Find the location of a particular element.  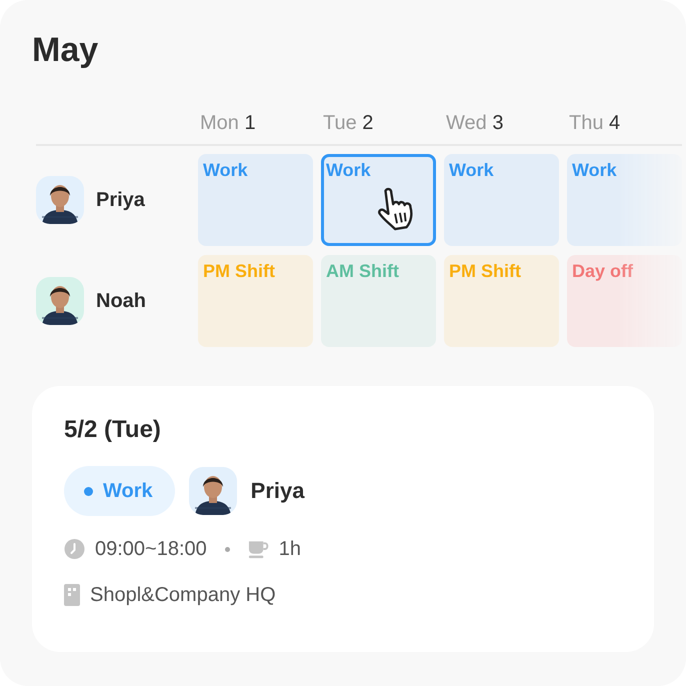

day-header: Wed 3 is located at coordinates (474, 124).